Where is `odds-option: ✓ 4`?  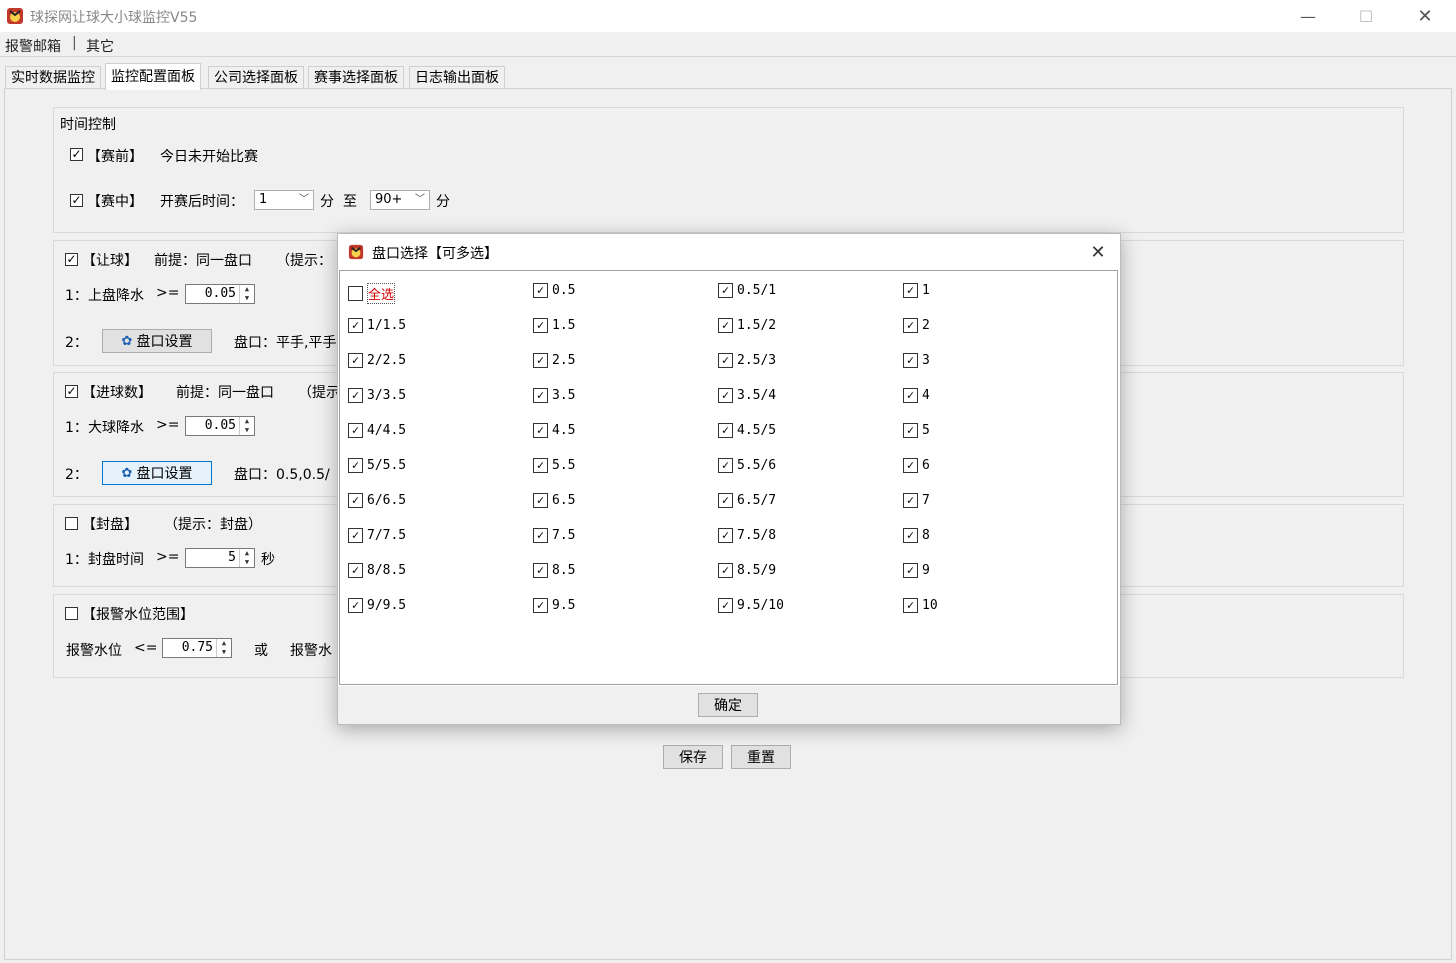
odds-option: ✓ 4 is located at coordinates (916, 395).